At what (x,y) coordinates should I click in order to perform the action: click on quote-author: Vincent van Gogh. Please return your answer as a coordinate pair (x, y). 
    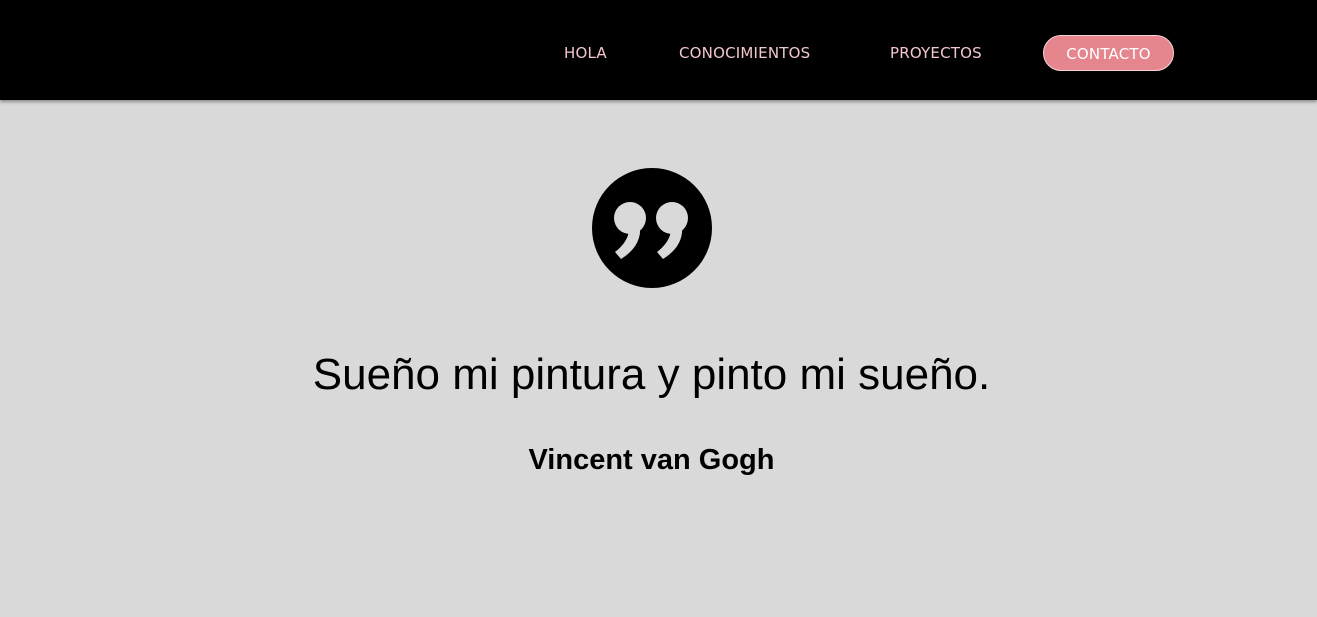
    Looking at the image, I should click on (651, 460).